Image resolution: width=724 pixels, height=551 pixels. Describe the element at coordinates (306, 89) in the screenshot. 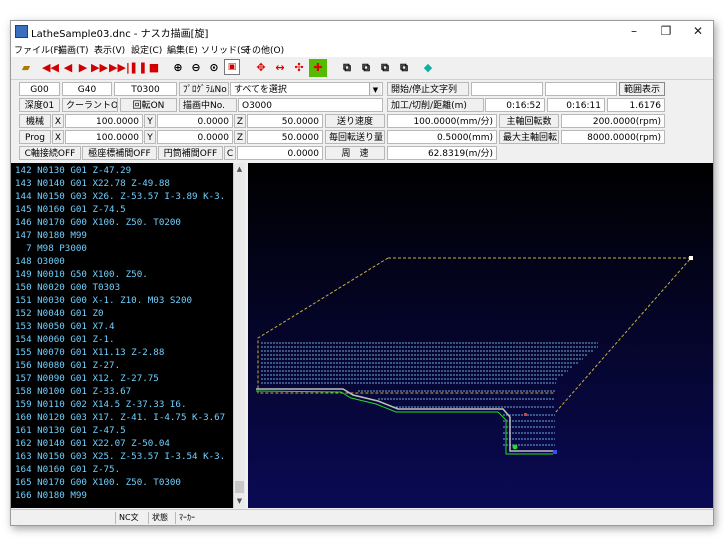

I see `program-select: すべてを選択 ▼` at that location.